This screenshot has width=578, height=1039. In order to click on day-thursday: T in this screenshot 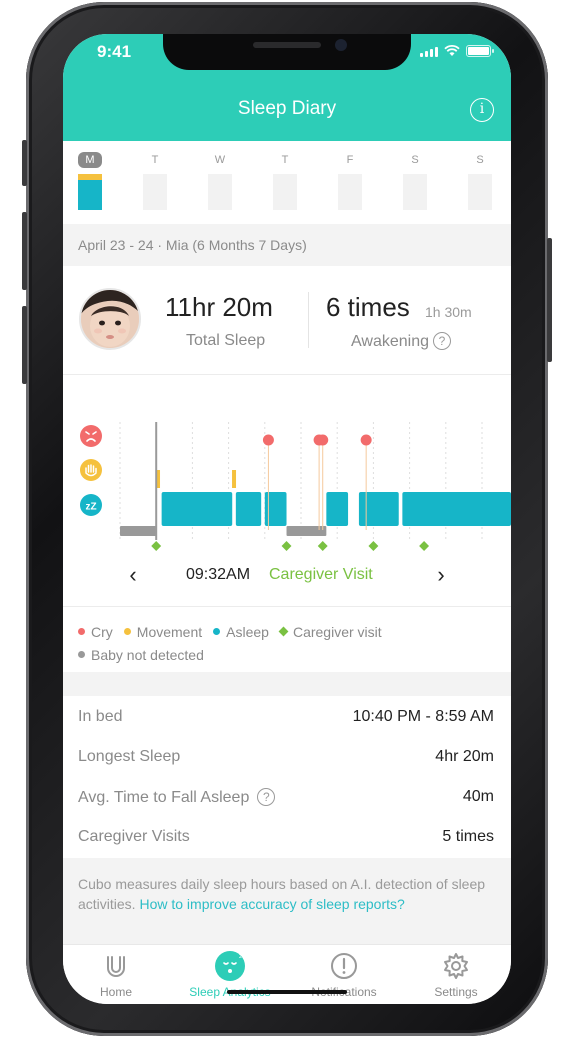, I will do `click(285, 181)`.